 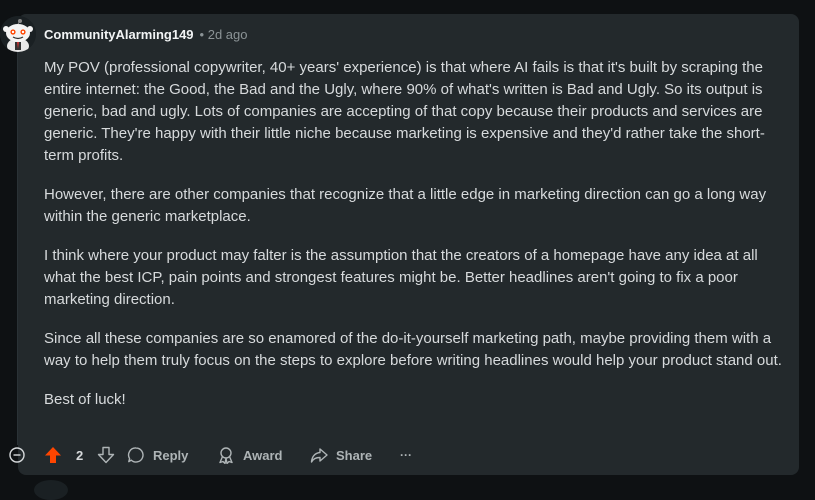 I want to click on reply-button: Reply, so click(x=157, y=455).